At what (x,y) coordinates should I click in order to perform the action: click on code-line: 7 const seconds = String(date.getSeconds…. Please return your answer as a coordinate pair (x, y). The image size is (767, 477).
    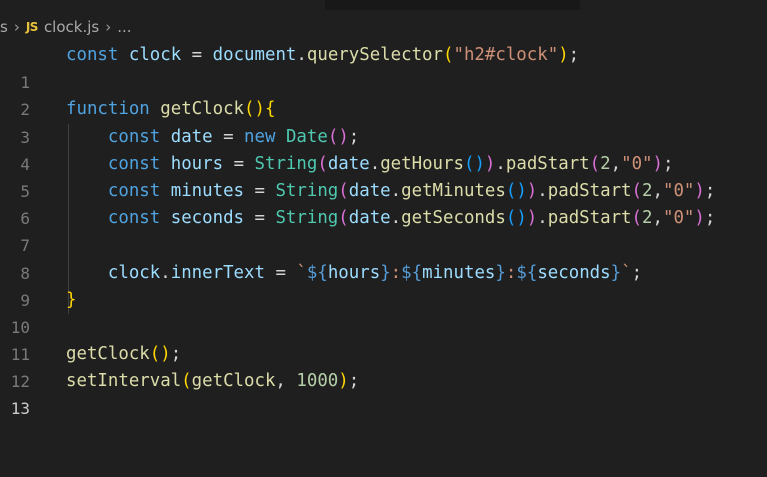
    Looking at the image, I should click on (383, 230).